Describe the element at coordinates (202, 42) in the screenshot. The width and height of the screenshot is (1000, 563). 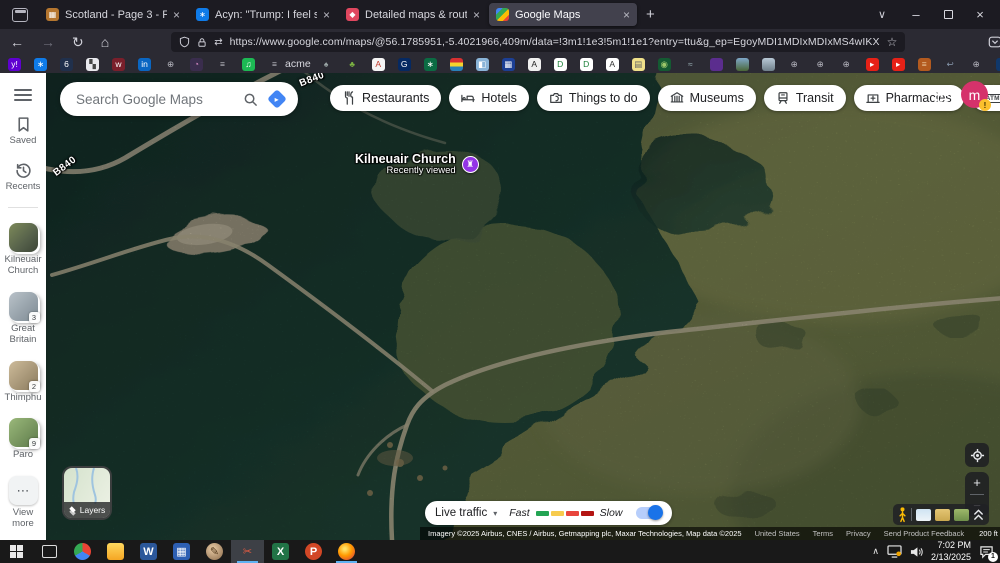
I see `lock-icon` at that location.